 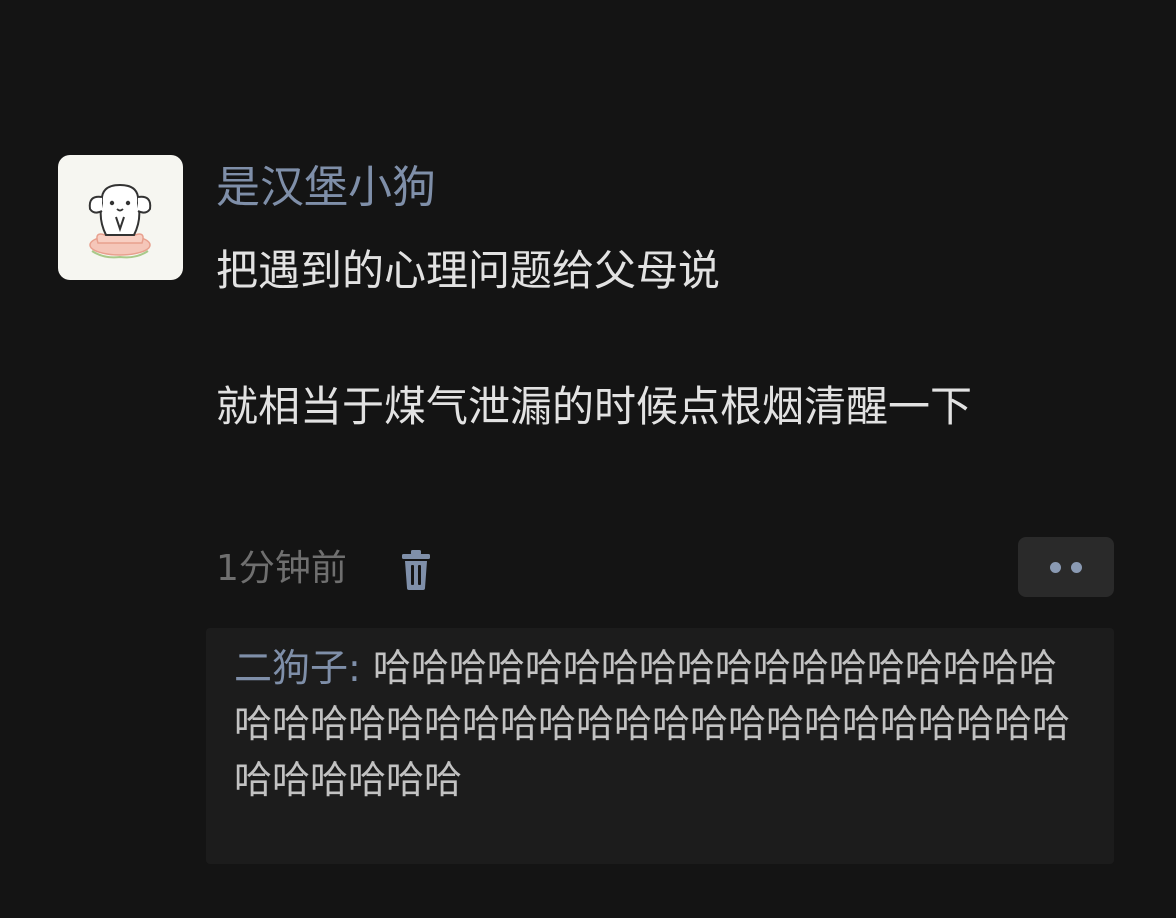 I want to click on more-button, so click(x=1066, y=567).